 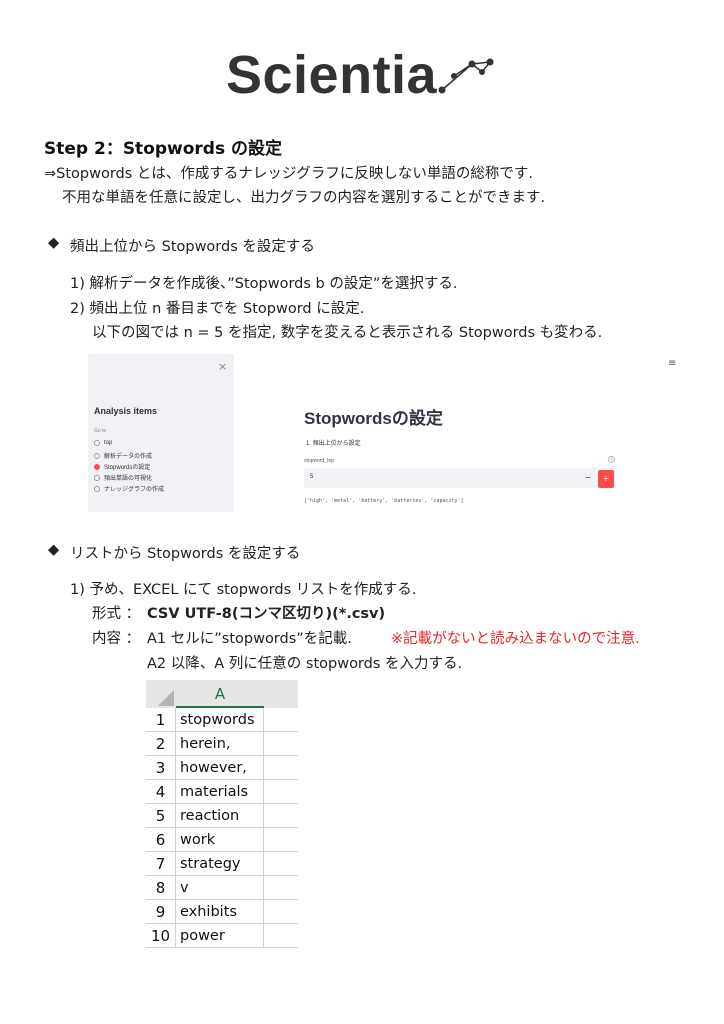 I want to click on goto-label: Go to, so click(x=100, y=431).